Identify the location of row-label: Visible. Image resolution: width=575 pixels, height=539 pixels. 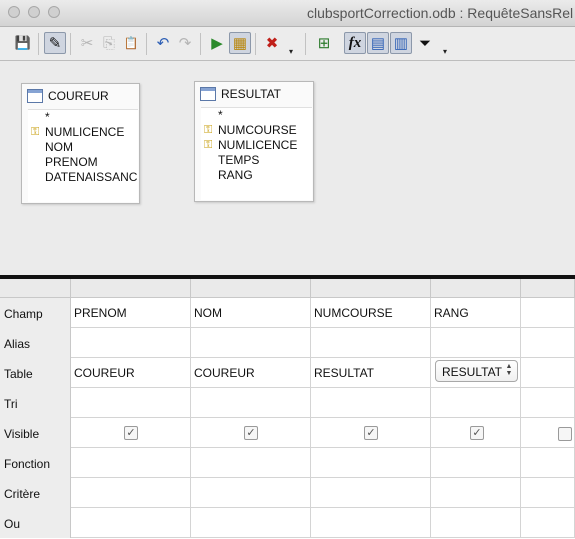
(35, 433).